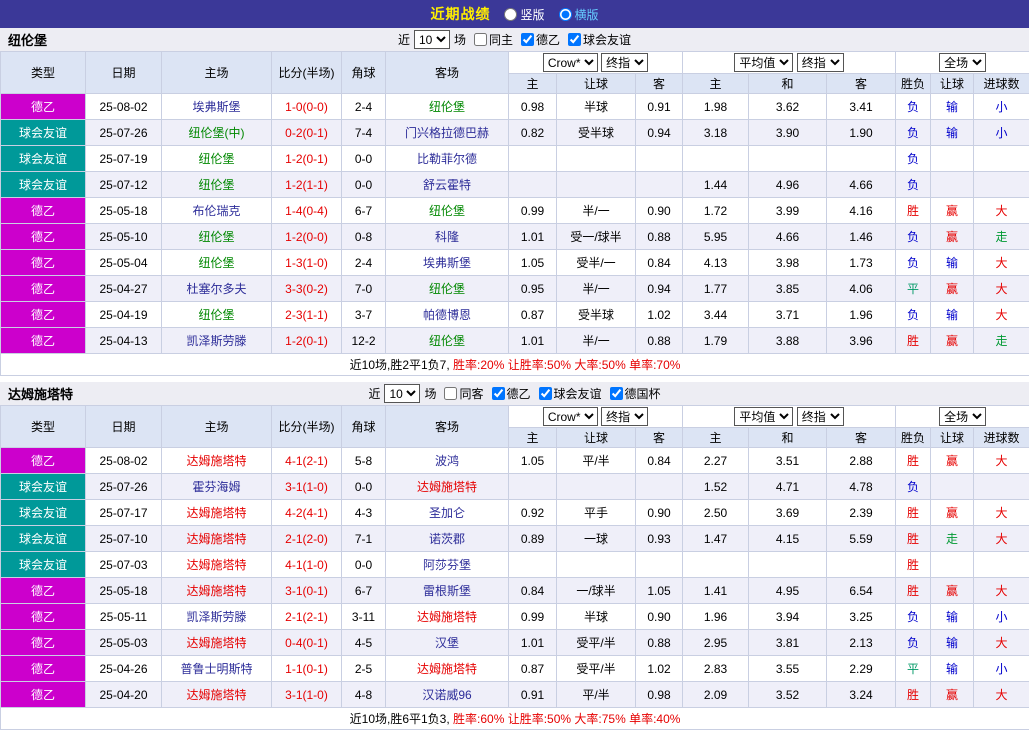  I want to click on same-away-checkbox, so click(451, 393).